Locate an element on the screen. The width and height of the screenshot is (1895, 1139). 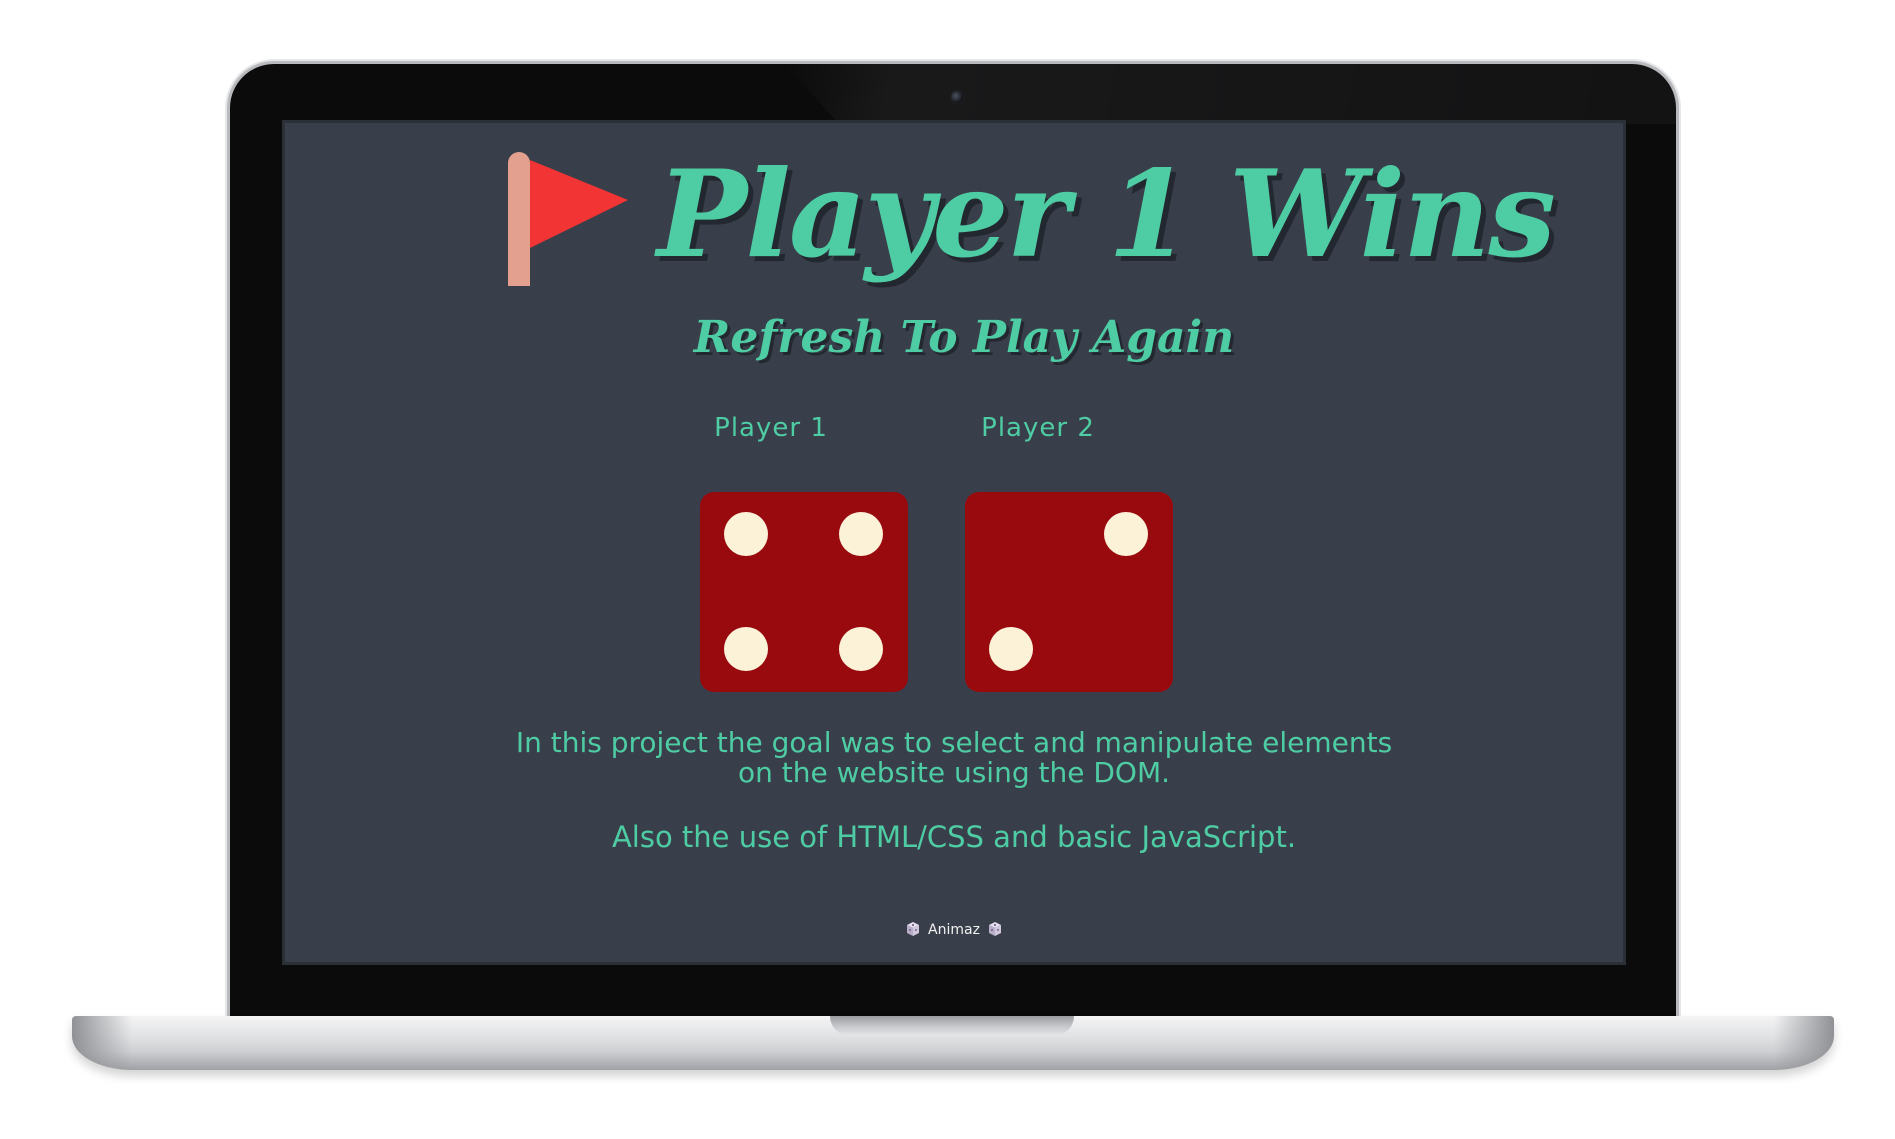
page-subtitle: Refresh To Play Again is located at coordinates (964, 337).